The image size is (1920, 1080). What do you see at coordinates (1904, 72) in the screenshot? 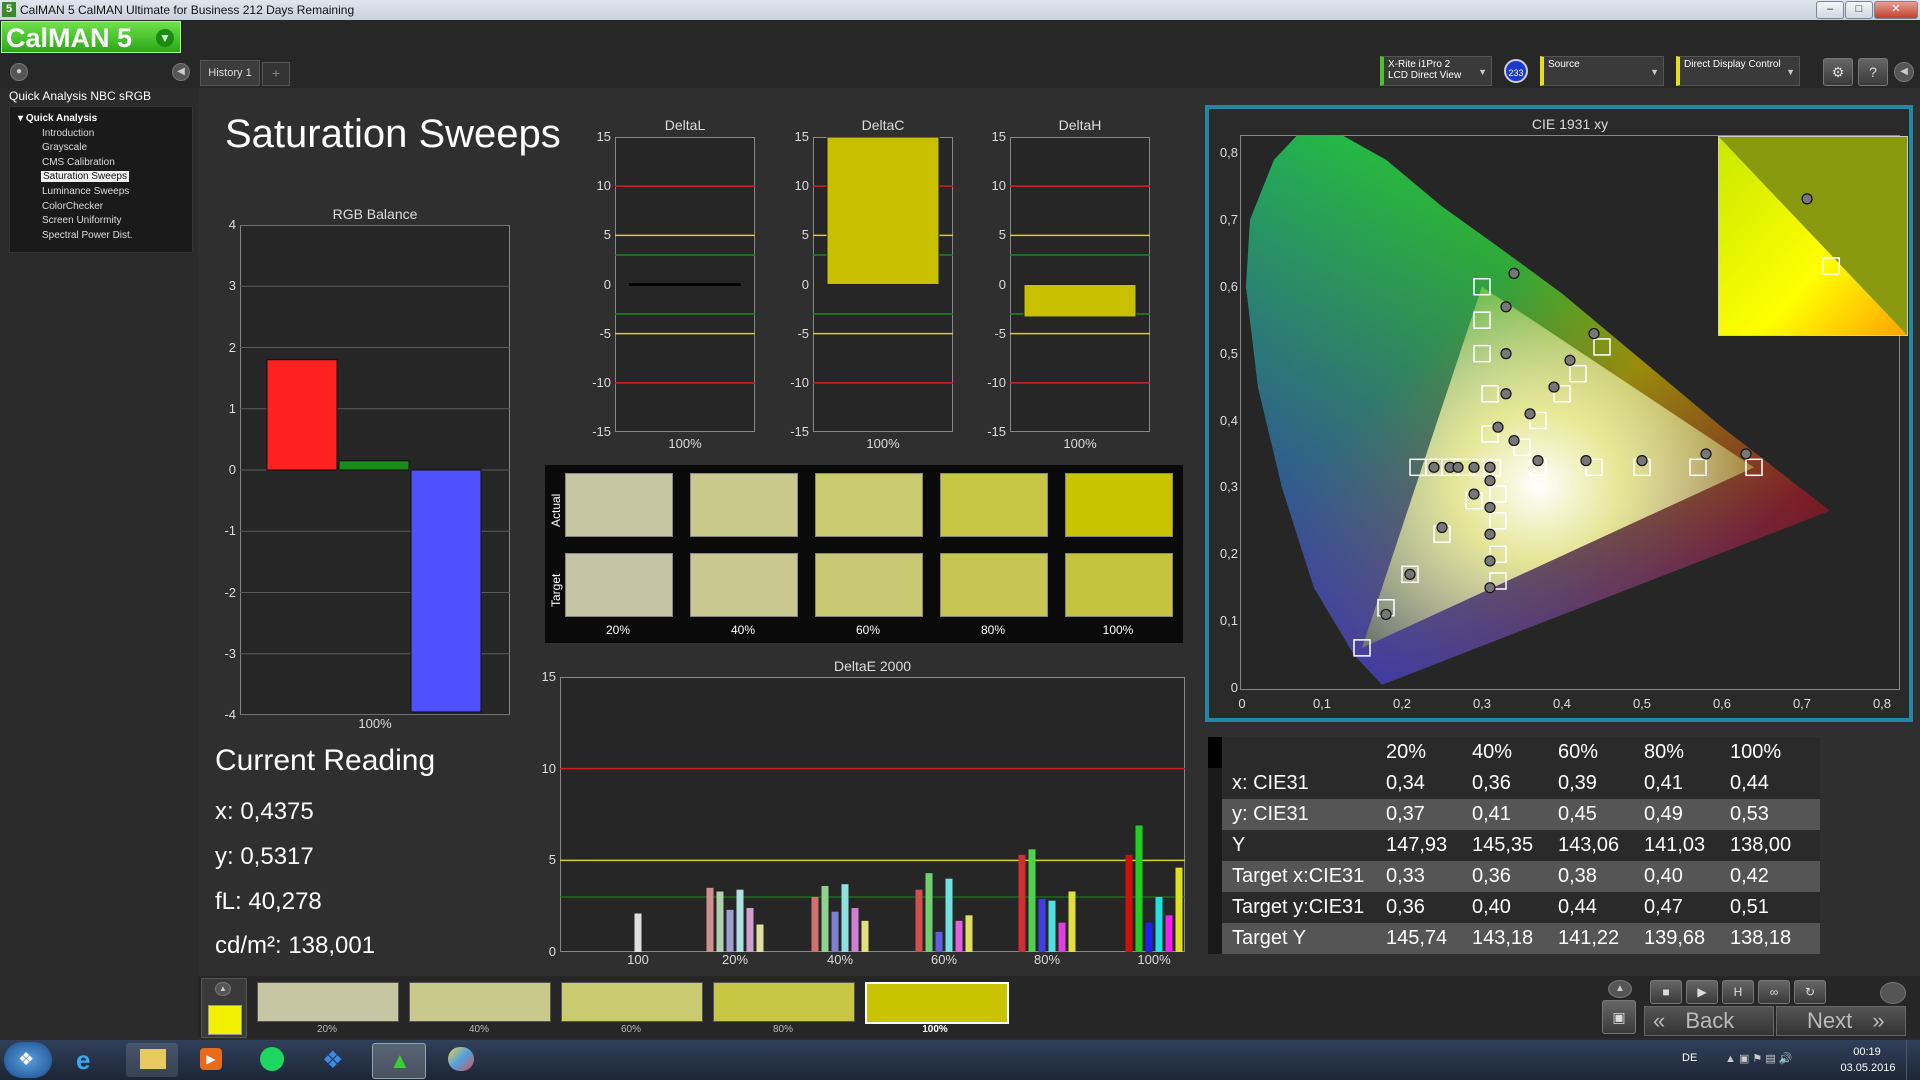
I see `collapse-right-icon: ◀` at bounding box center [1904, 72].